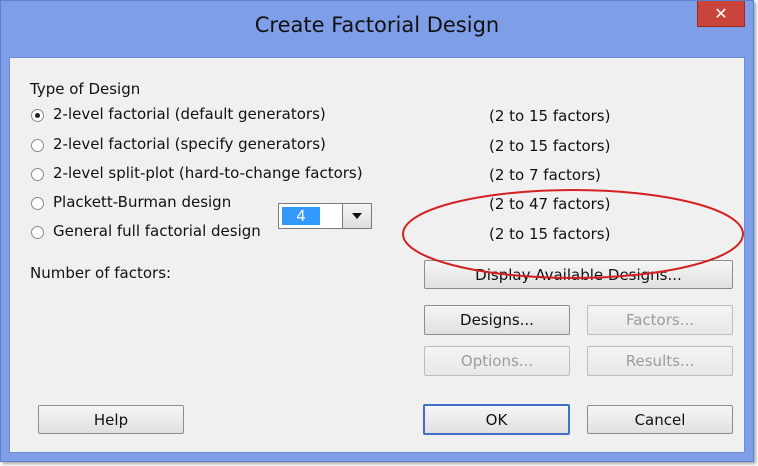 The width and height of the screenshot is (758, 466). I want to click on title-bar: Create Factorial Design ✕, so click(377, 29).